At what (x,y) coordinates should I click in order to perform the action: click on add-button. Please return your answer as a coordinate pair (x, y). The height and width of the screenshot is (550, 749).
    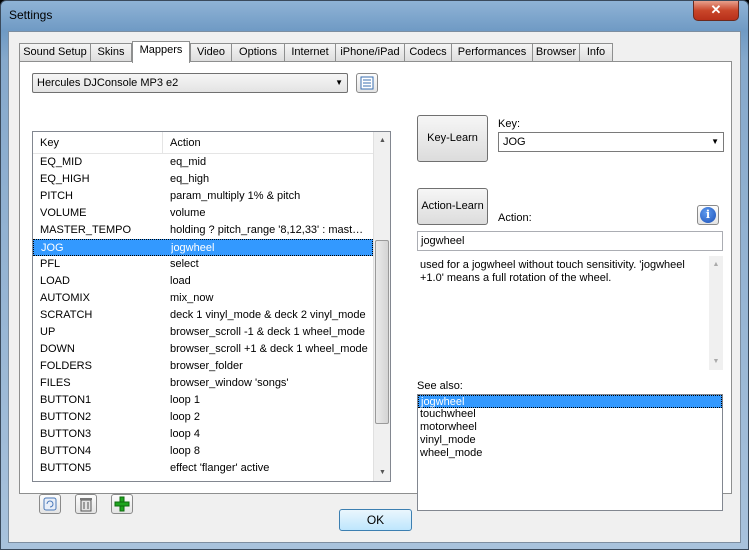
    Looking at the image, I should click on (122, 504).